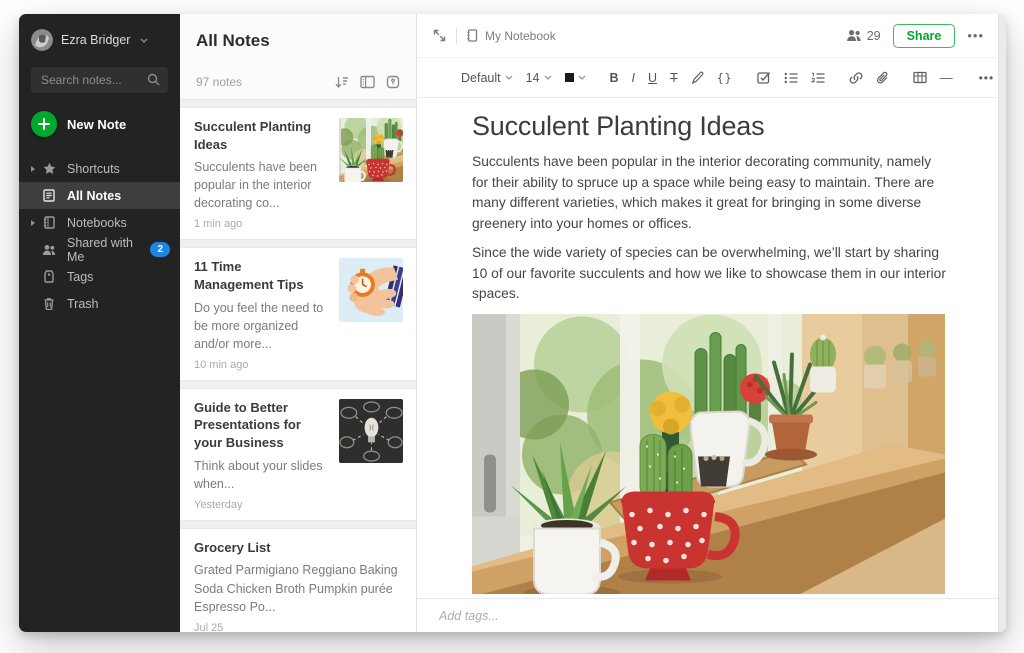 This screenshot has width=1024, height=653. Describe the element at coordinates (559, 615) in the screenshot. I see `add-tags-input` at that location.